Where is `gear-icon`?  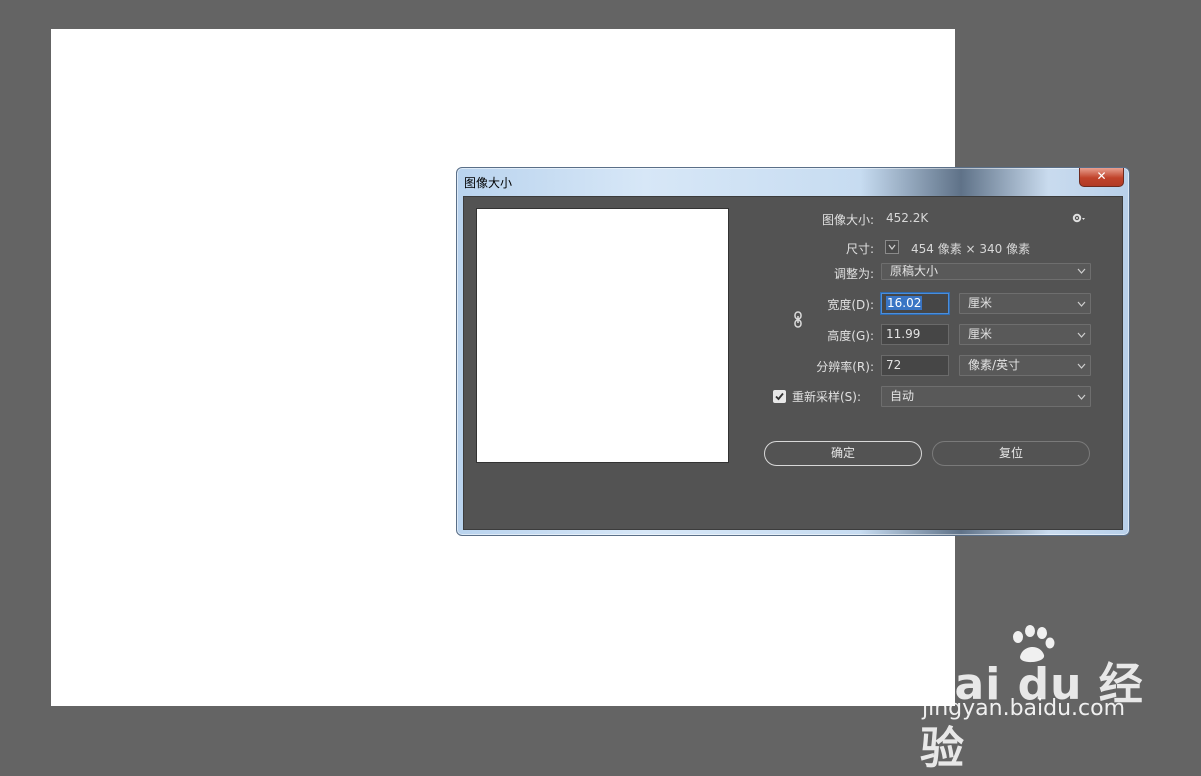 gear-icon is located at coordinates (1079, 219).